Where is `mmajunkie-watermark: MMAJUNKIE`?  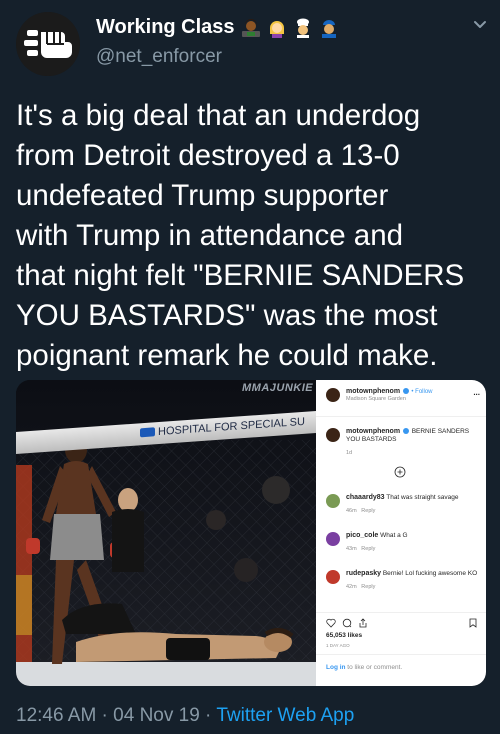 mmajunkie-watermark: MMAJUNKIE is located at coordinates (278, 388).